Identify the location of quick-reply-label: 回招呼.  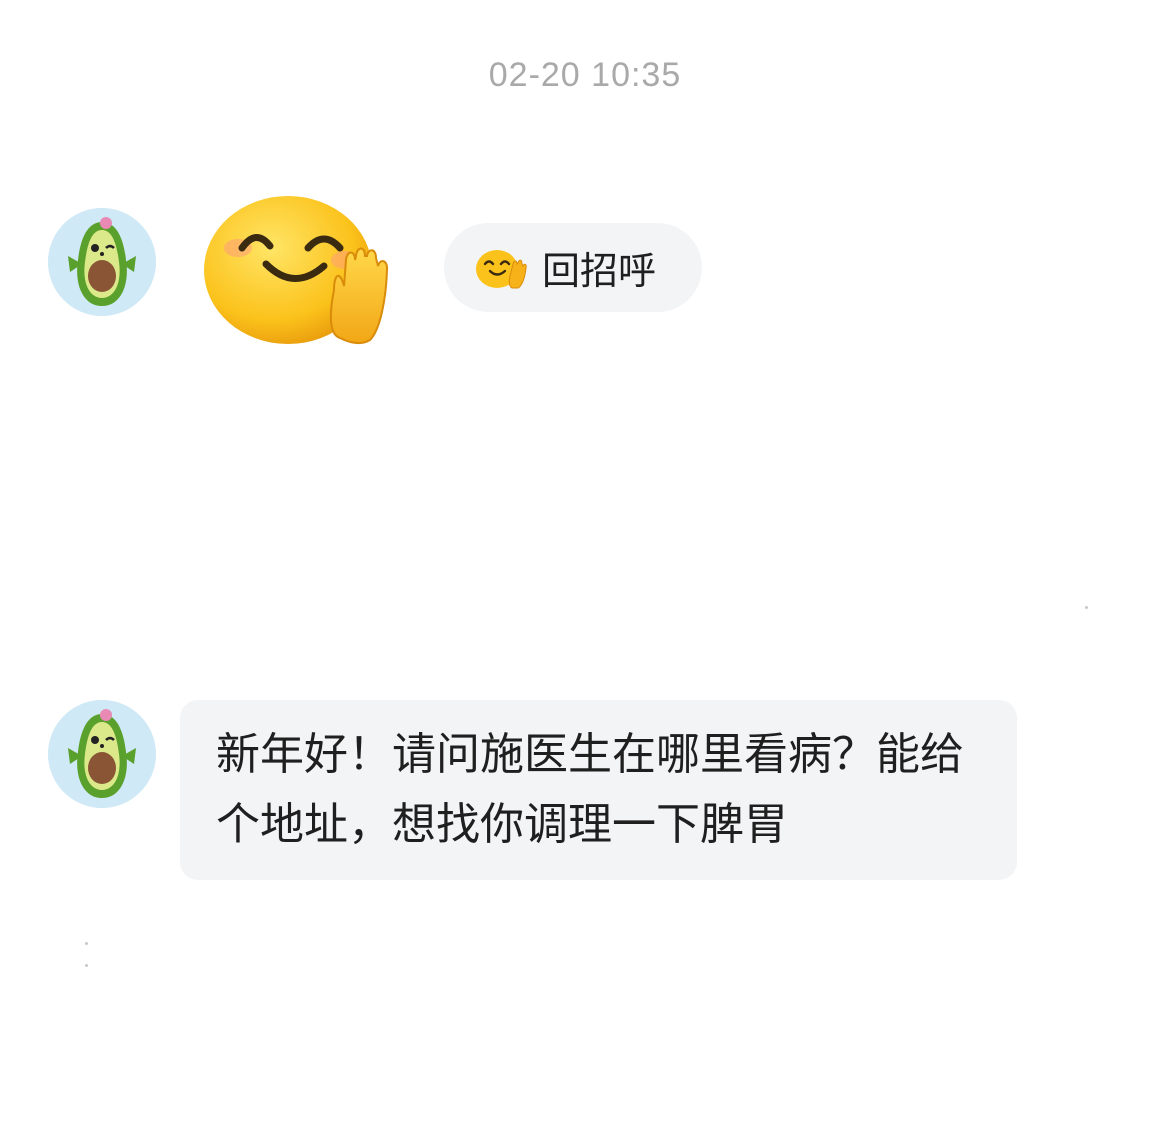
(599, 272).